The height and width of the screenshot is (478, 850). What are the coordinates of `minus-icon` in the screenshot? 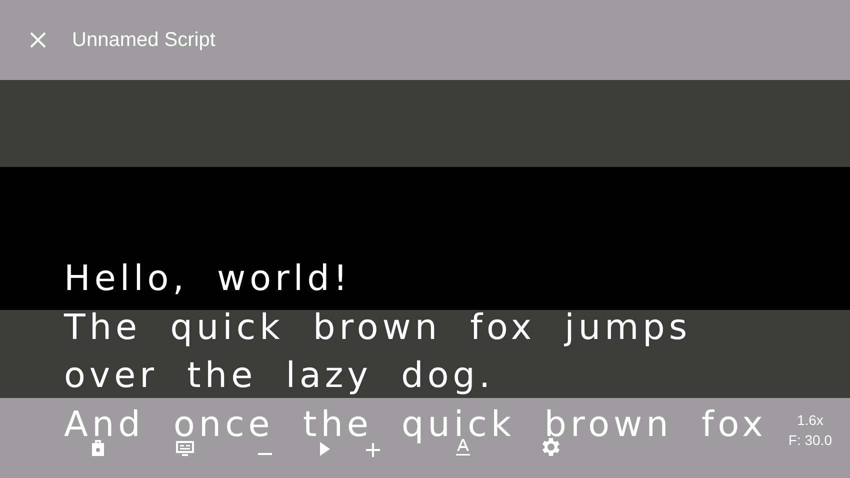 It's located at (265, 454).